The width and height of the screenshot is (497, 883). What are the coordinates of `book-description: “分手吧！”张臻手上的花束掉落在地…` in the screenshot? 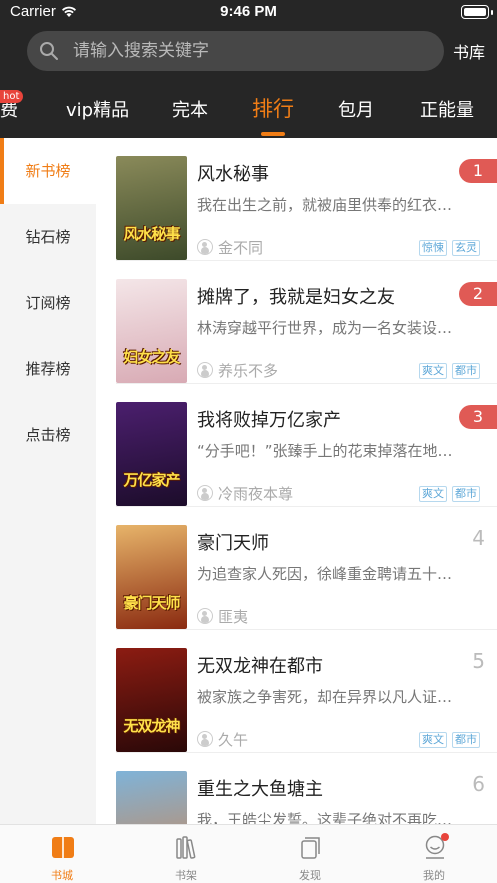 It's located at (325, 451).